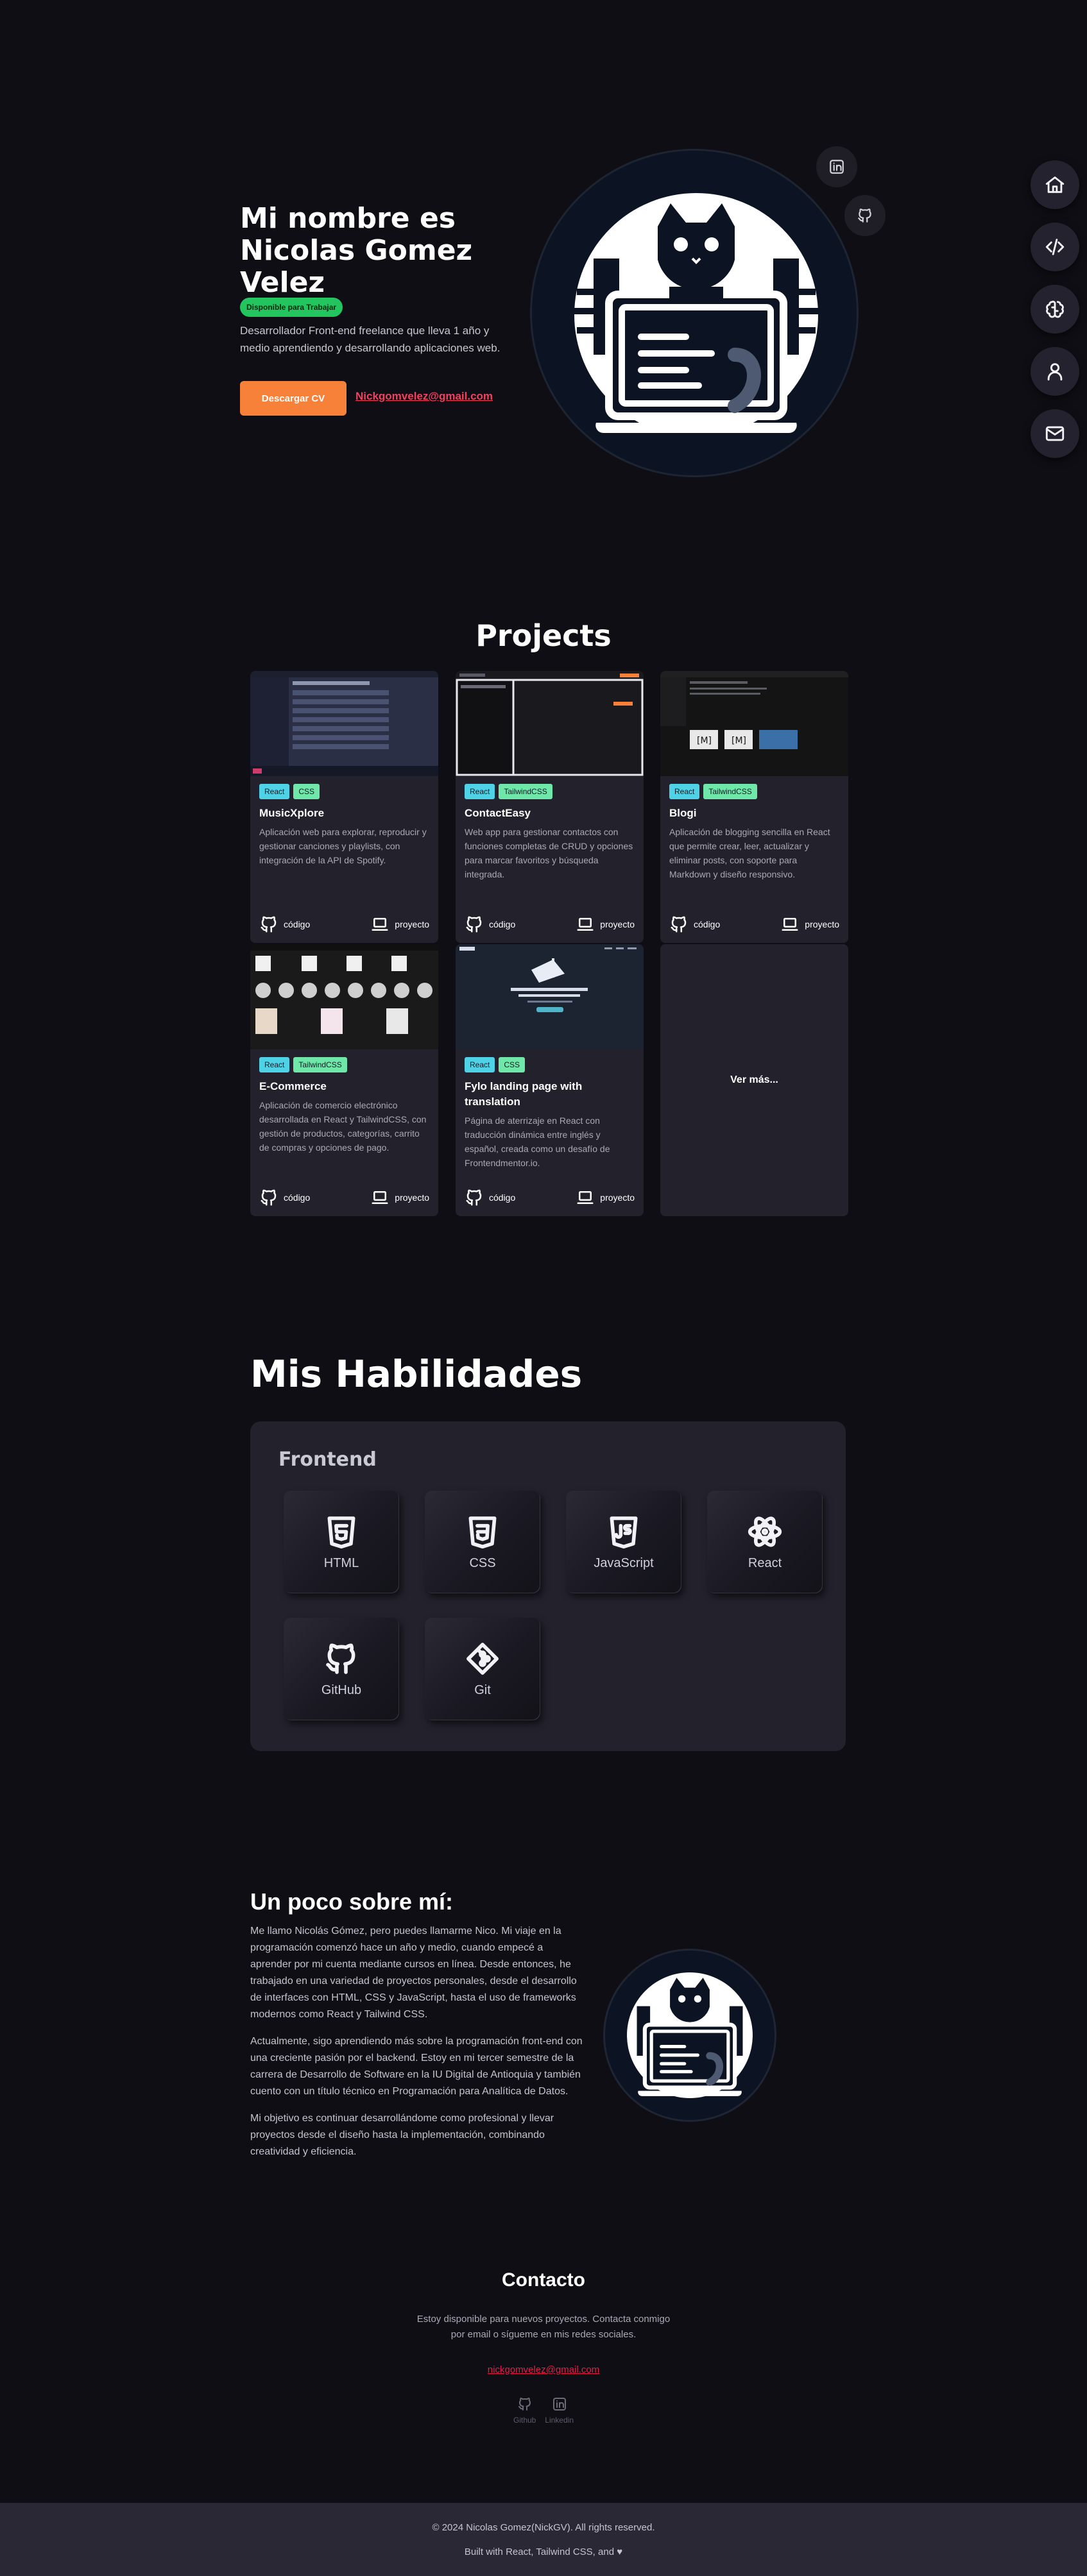 The height and width of the screenshot is (2576, 1087). What do you see at coordinates (293, 398) in the screenshot?
I see `download-cv-button: Descargar CV` at bounding box center [293, 398].